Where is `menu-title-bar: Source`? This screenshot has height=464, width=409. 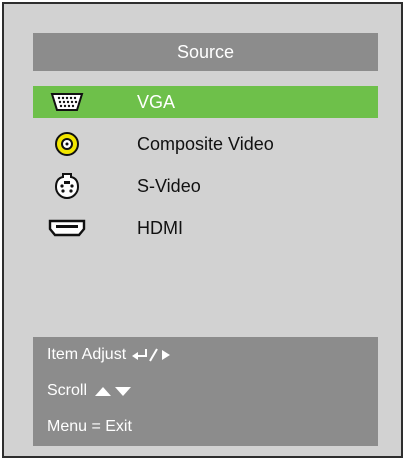
menu-title-bar: Source is located at coordinates (205, 52).